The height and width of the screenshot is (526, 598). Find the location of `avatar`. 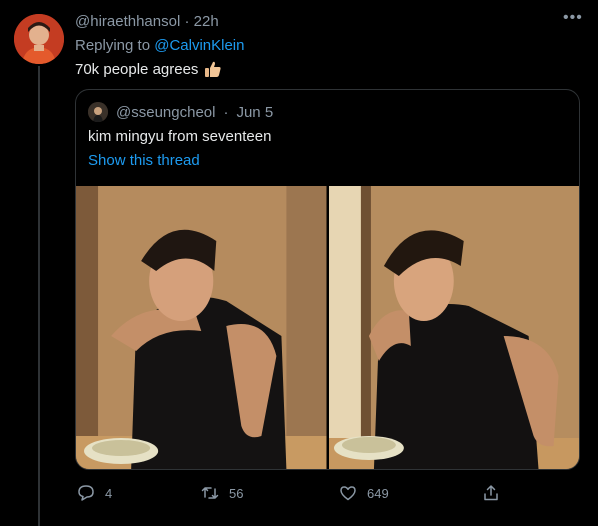

avatar is located at coordinates (39, 39).